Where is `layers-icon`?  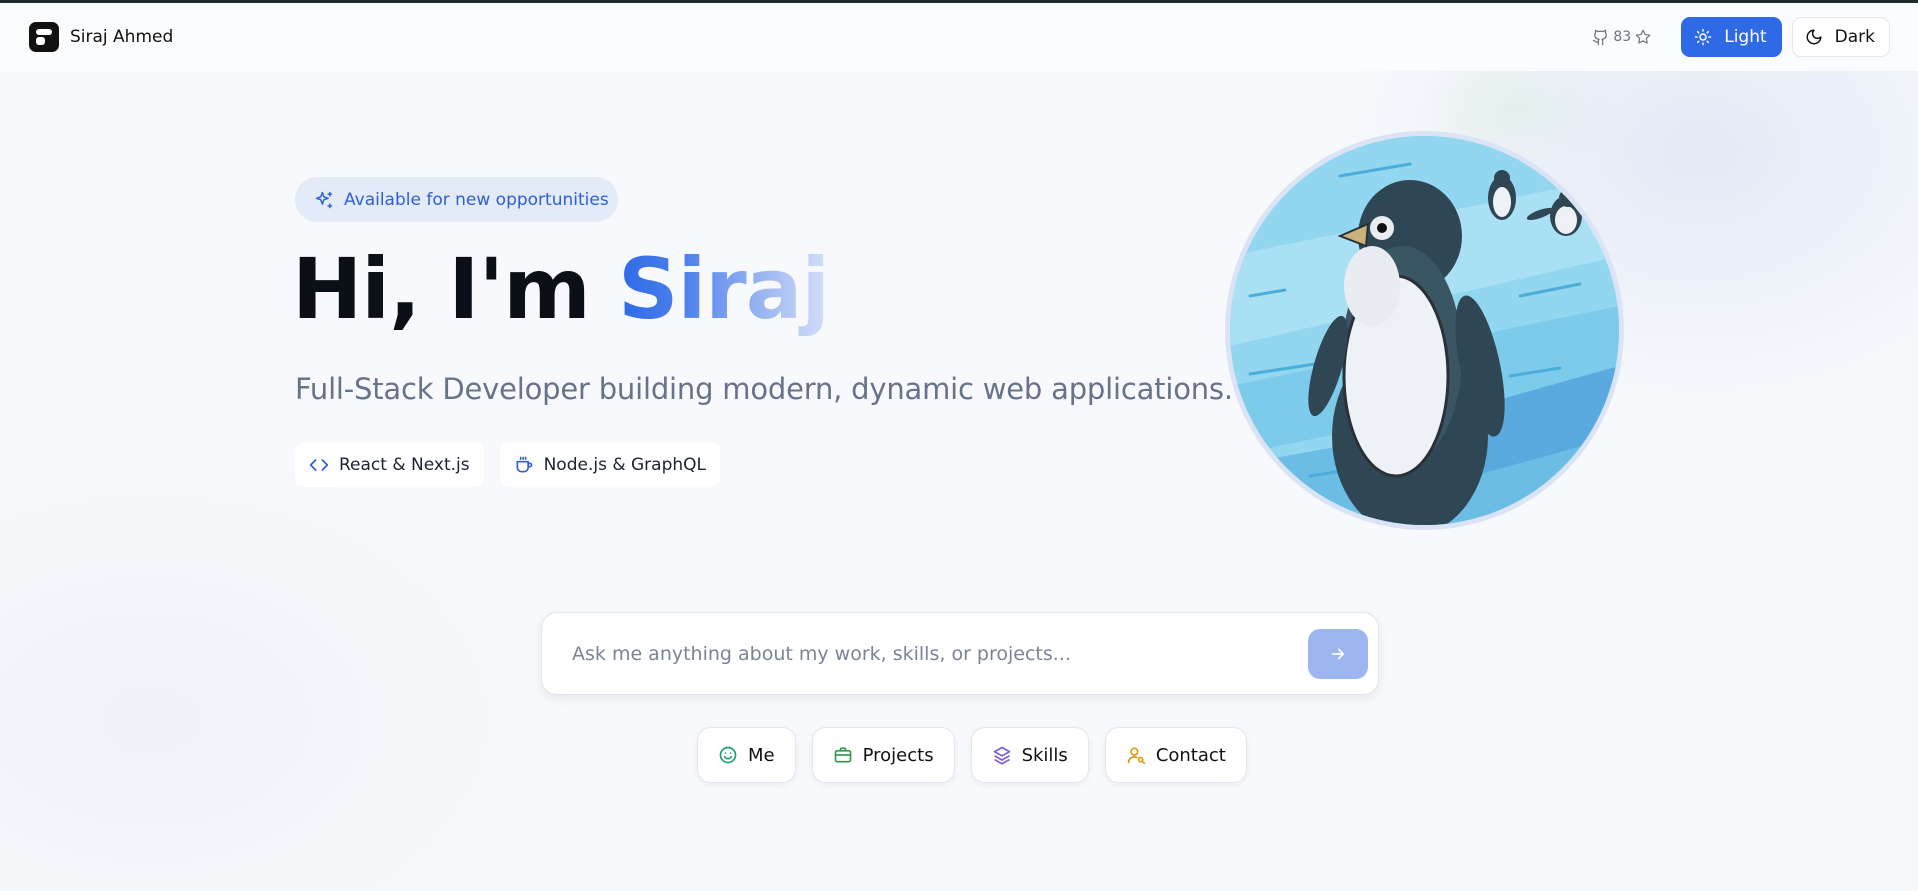 layers-icon is located at coordinates (1001, 755).